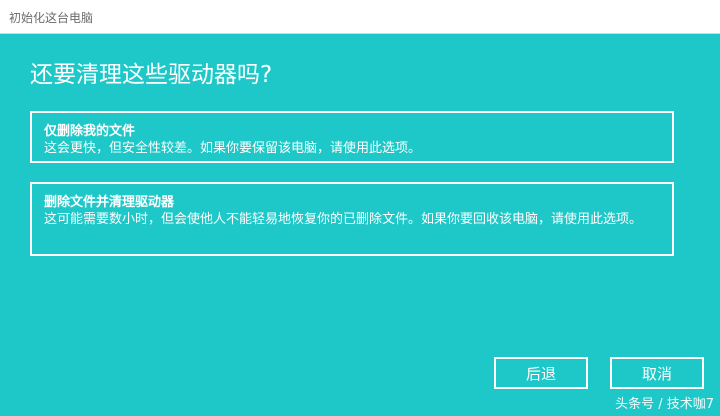 The height and width of the screenshot is (416, 720). Describe the element at coordinates (664, 404) in the screenshot. I see `watermark: 头条号 / 技术咖7` at that location.